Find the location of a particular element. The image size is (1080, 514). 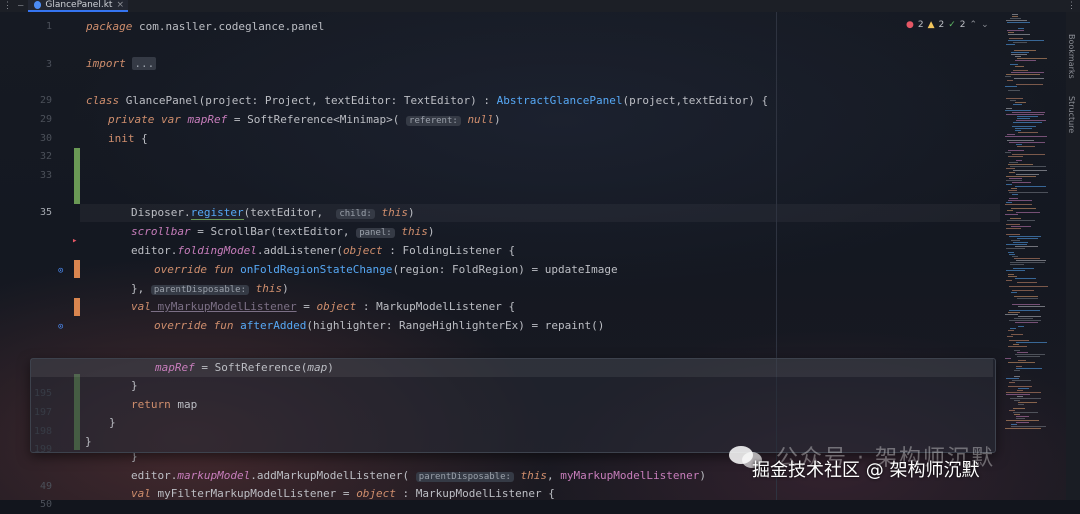

tab-glancepanel: GlancePanel.kt × is located at coordinates (78, 6).